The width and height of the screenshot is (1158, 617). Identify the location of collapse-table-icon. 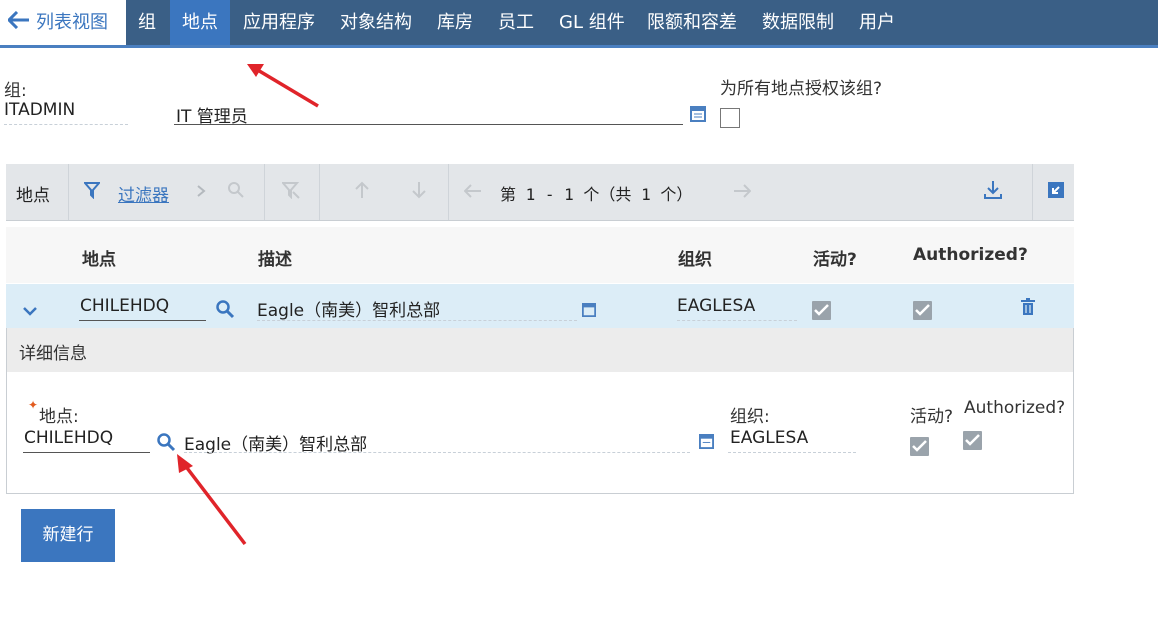
(1056, 192).